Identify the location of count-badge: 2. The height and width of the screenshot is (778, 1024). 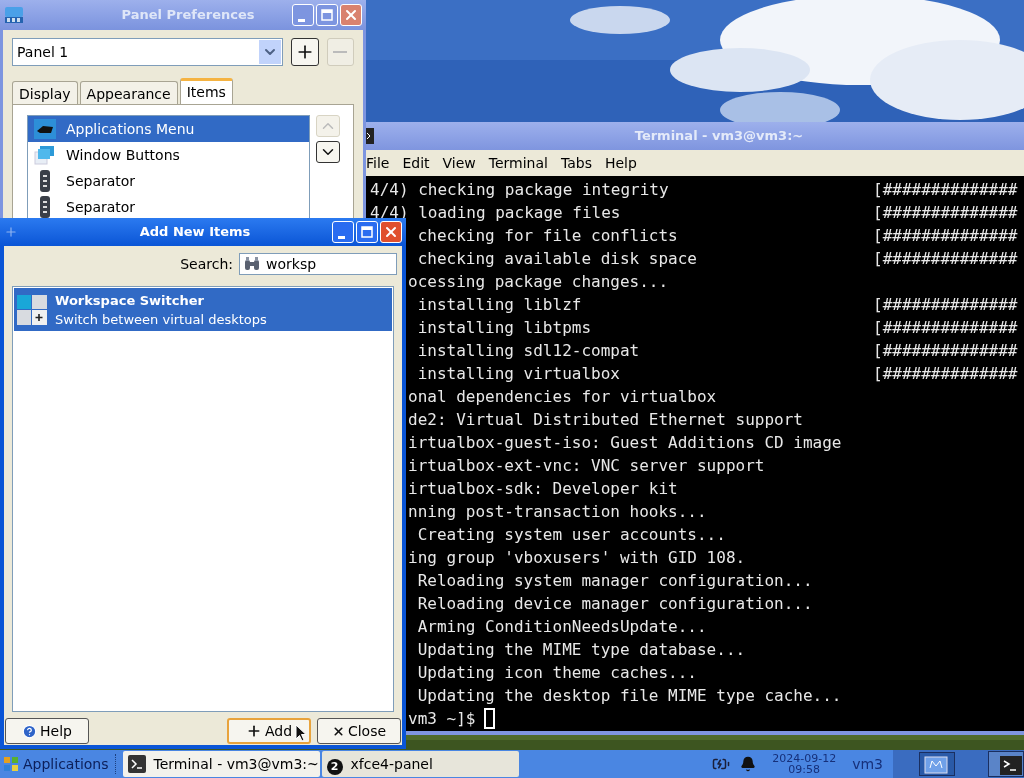
(334, 767).